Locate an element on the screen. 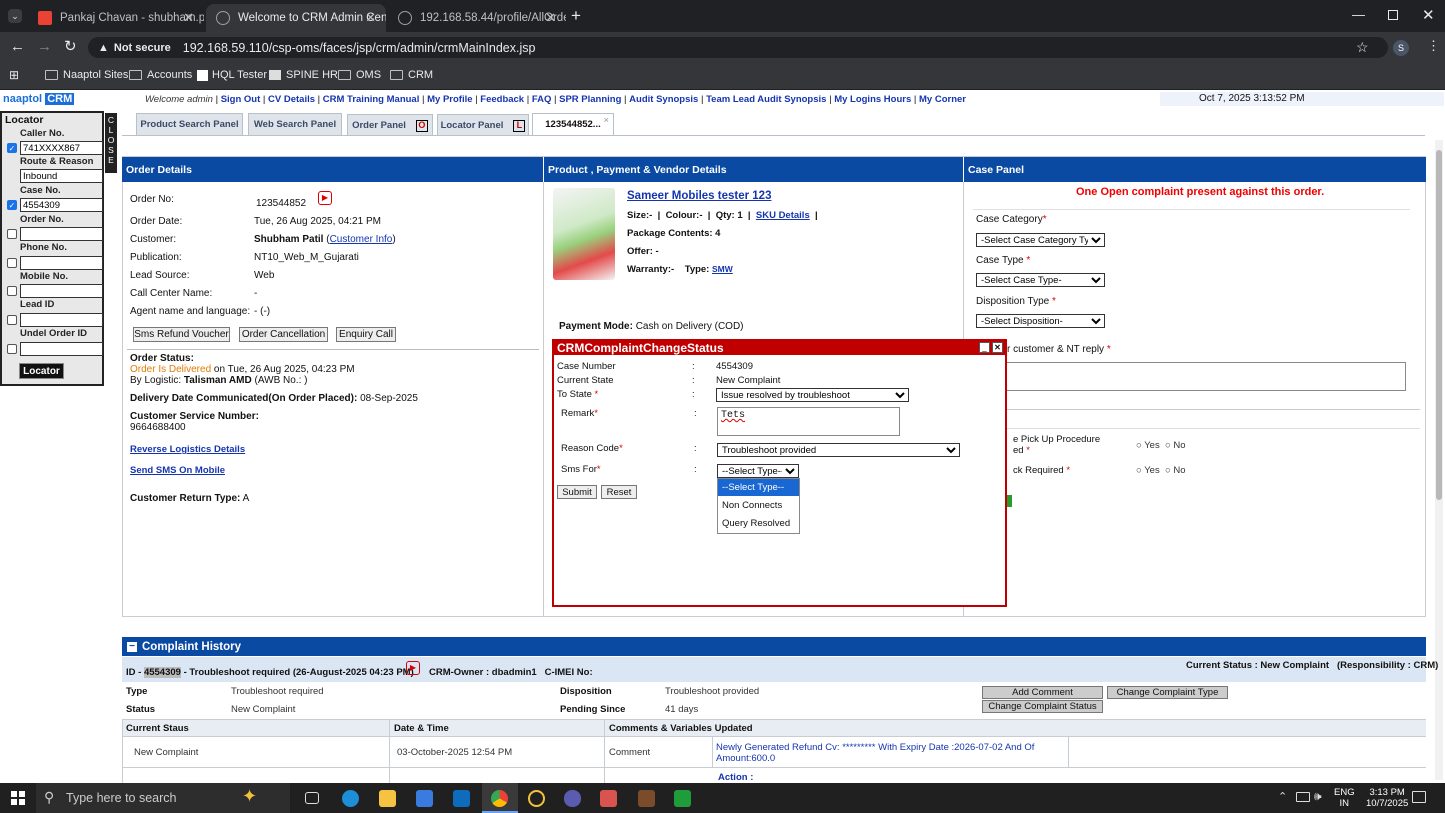  taskbar-search-box: ⚲ Type here to search ✦ is located at coordinates (163, 798).